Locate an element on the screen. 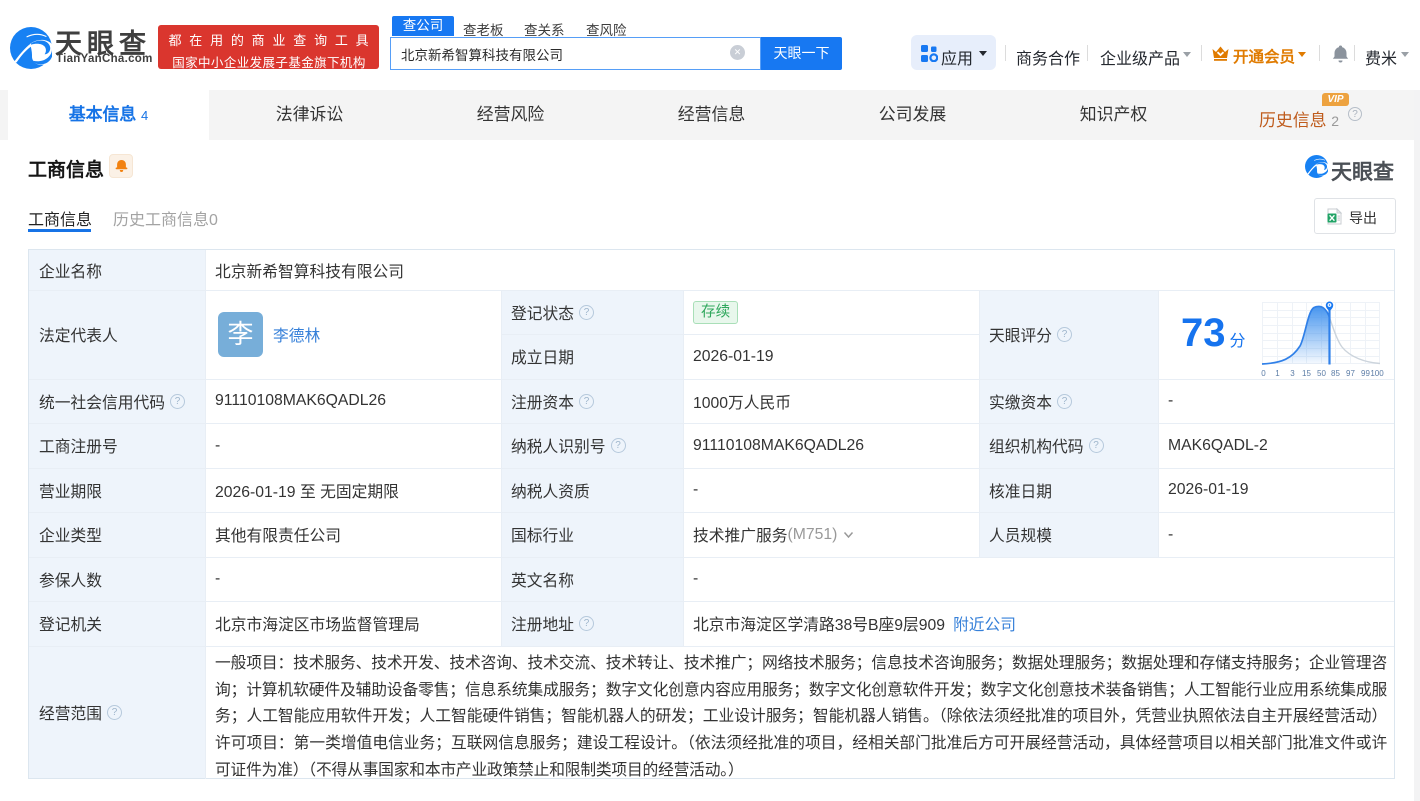  svg-text: 15 is located at coordinates (1306, 373).